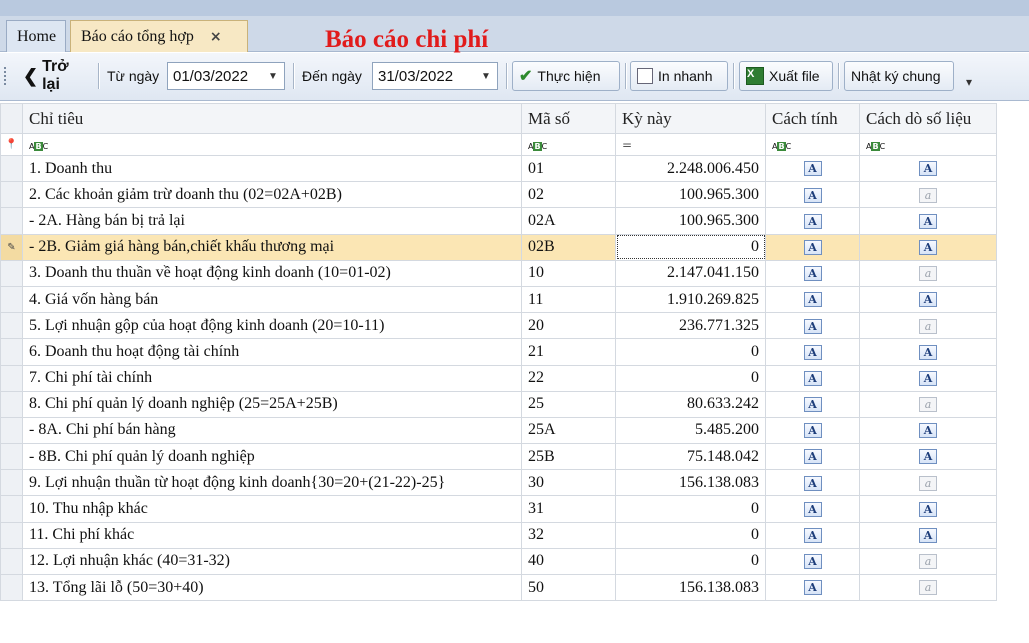  Describe the element at coordinates (226, 76) in the screenshot. I see `from-date-picker: 01/03/2022 ▼` at that location.